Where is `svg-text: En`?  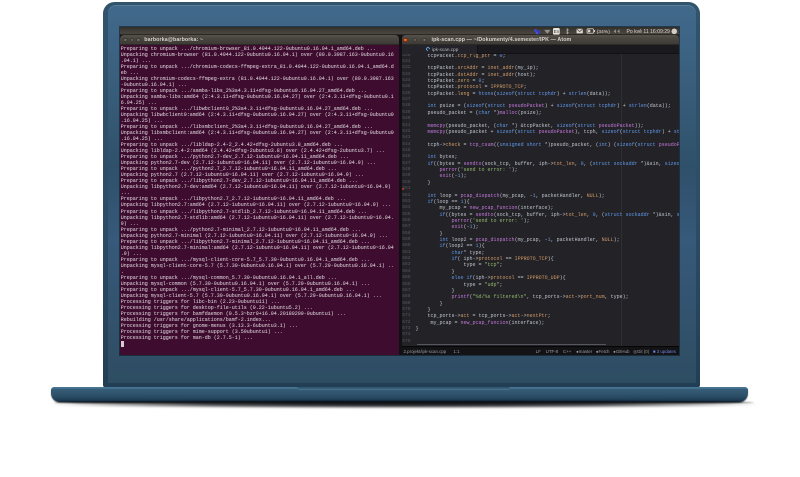 svg-text: En is located at coordinates (556, 30).